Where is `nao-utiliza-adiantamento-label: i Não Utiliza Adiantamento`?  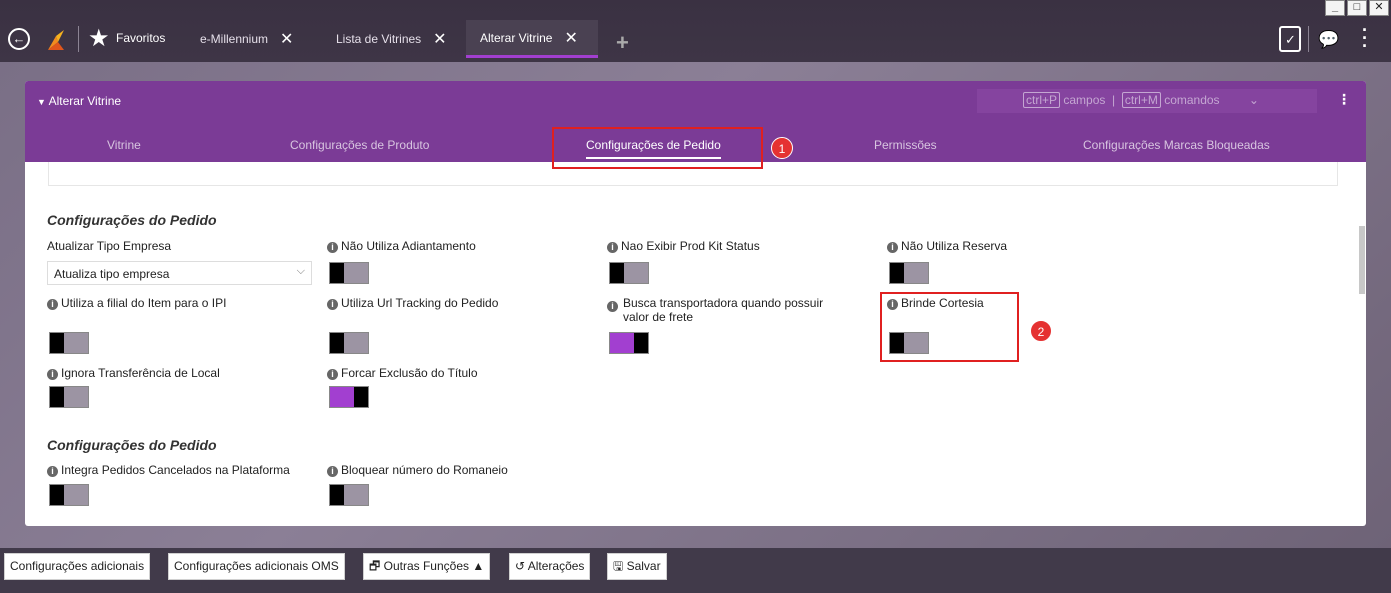
nao-utiliza-adiantamento-label: i Não Utiliza Adiantamento is located at coordinates (401, 246).